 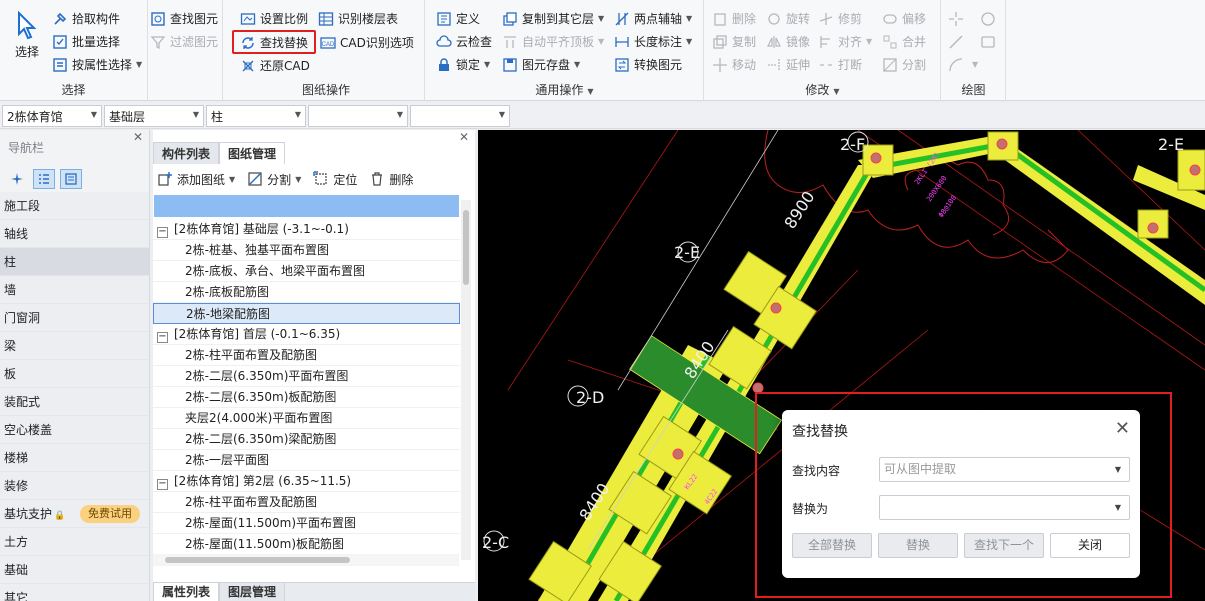 What do you see at coordinates (196, 179) in the screenshot?
I see `add-drawing-button: 添加图纸 ▼` at bounding box center [196, 179].